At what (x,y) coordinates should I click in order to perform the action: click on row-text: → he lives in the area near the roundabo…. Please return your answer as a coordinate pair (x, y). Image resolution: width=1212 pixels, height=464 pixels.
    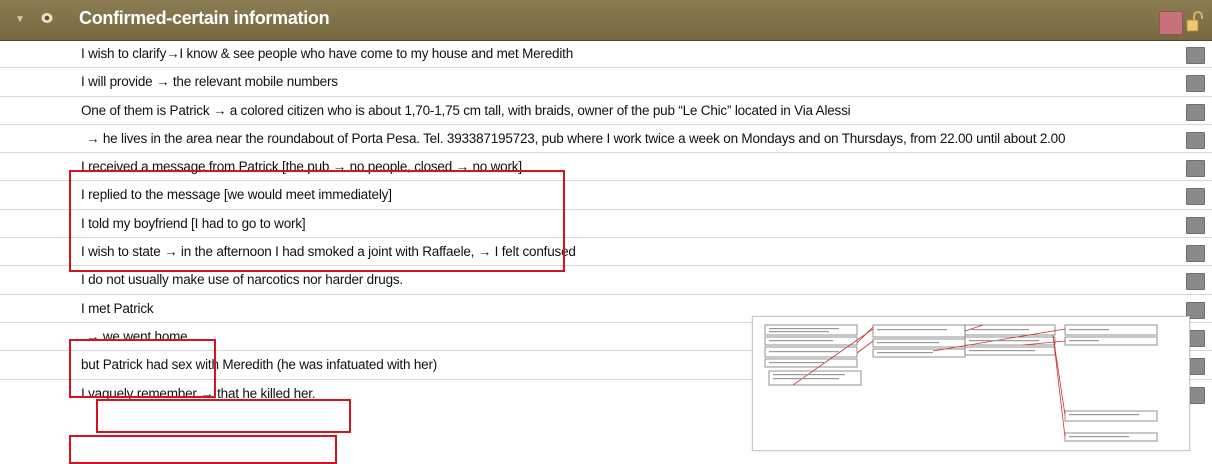
    Looking at the image, I should click on (576, 138).